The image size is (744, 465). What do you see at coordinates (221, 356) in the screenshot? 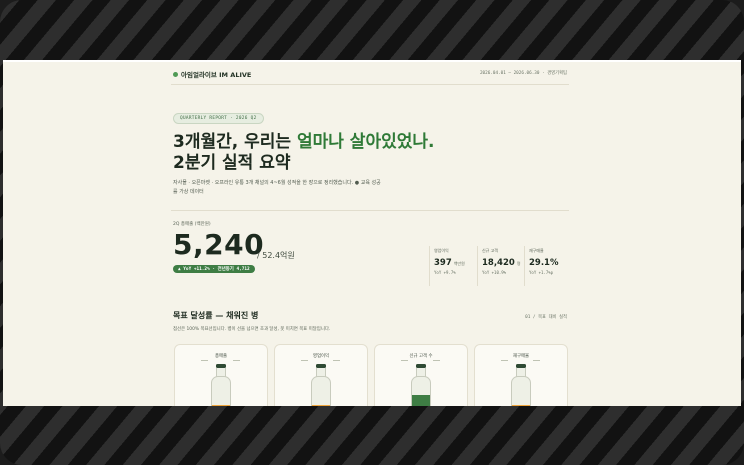
I see `card-label: 총매출` at bounding box center [221, 356].